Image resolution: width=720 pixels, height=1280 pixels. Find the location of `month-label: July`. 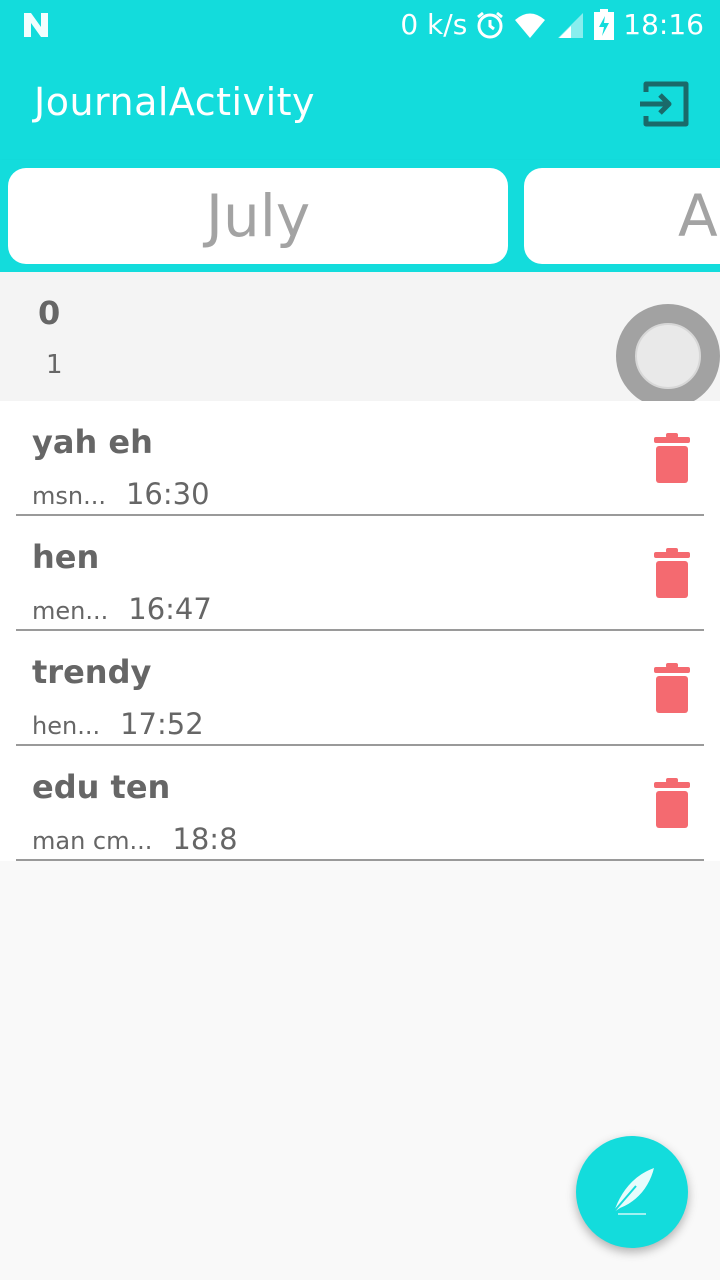

month-label: July is located at coordinates (258, 216).